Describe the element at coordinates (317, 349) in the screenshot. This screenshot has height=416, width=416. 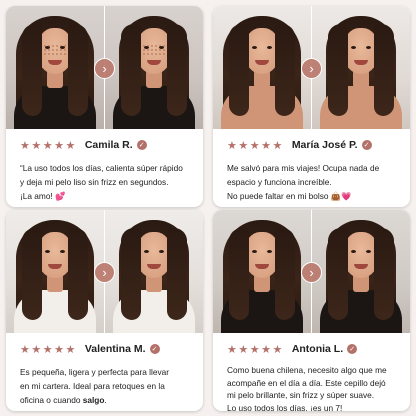
I see `reviewer-name: Antonia L.` at that location.